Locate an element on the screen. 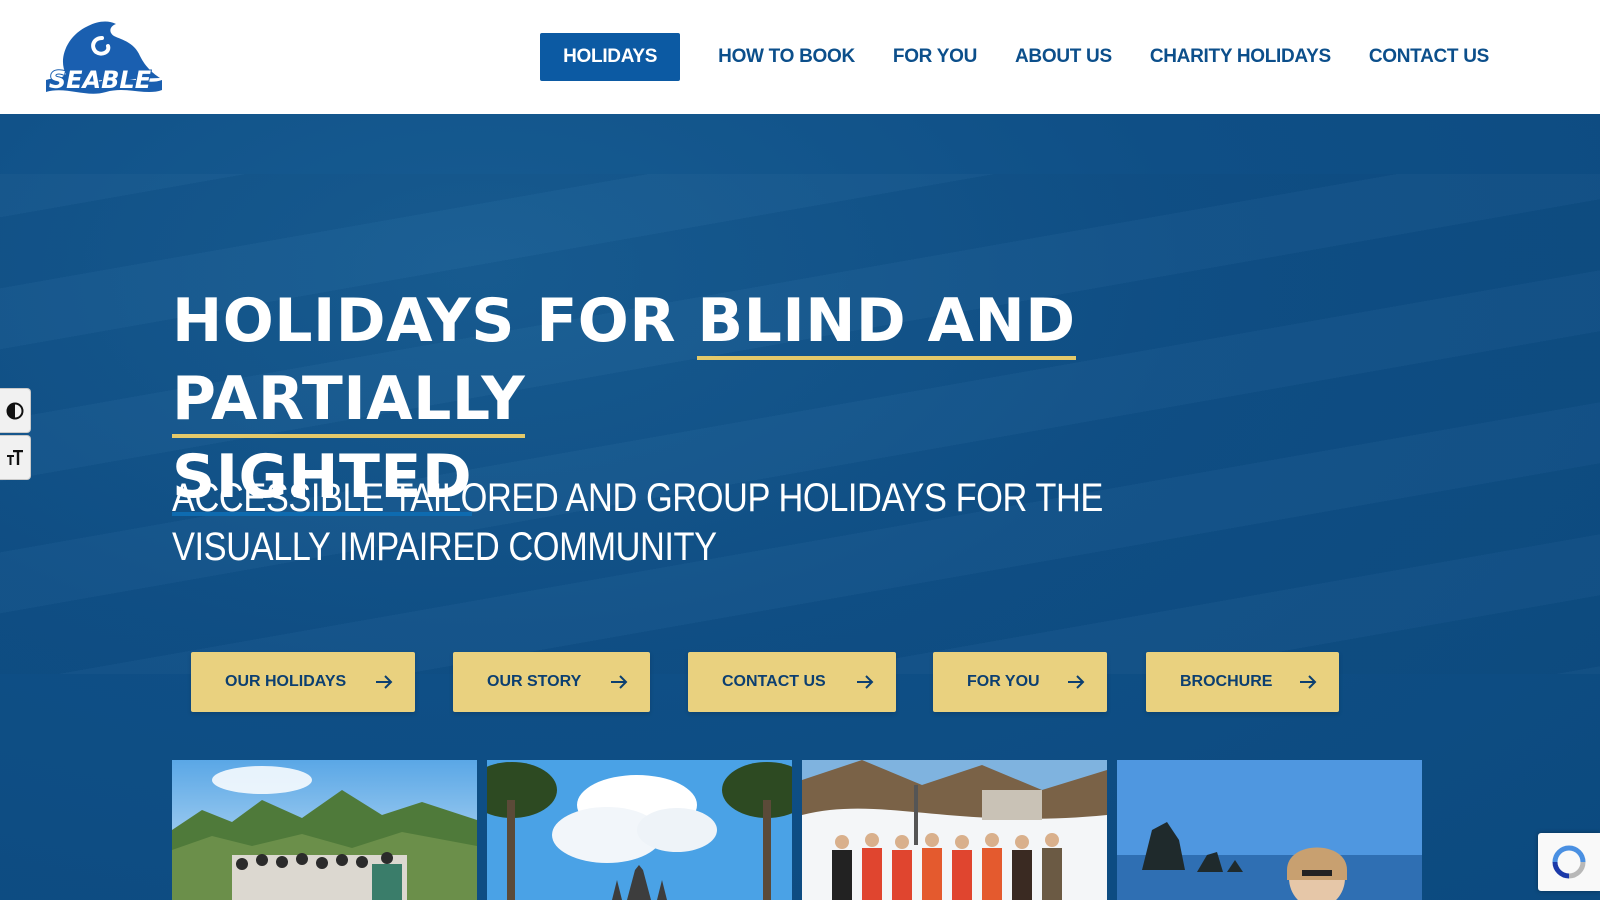  recaptcha-badge is located at coordinates (1569, 862).